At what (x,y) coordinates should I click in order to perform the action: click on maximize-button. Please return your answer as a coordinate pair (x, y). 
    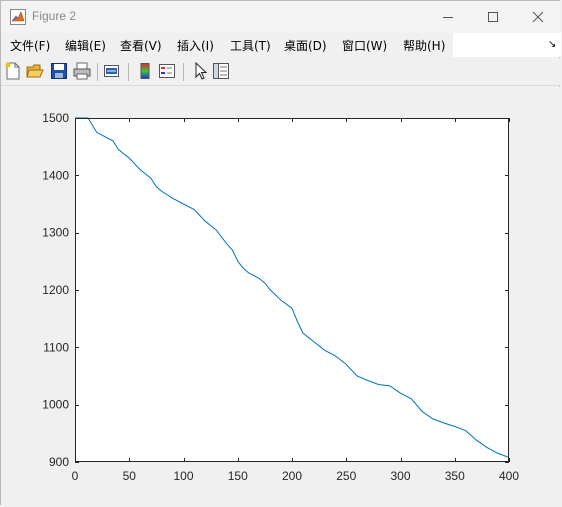
    Looking at the image, I should click on (493, 17).